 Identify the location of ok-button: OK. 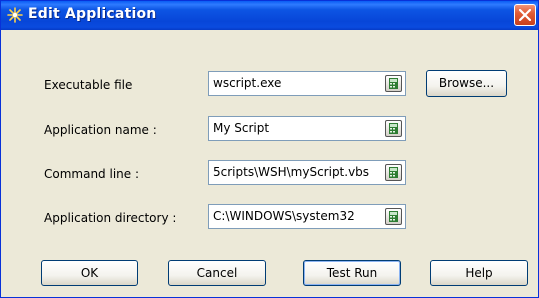
(89, 273).